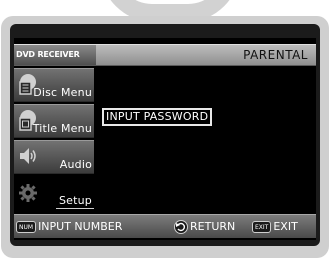 The width and height of the screenshot is (330, 260). I want to click on sidebar-item-disc-menu: Disc Menu, so click(54, 85).